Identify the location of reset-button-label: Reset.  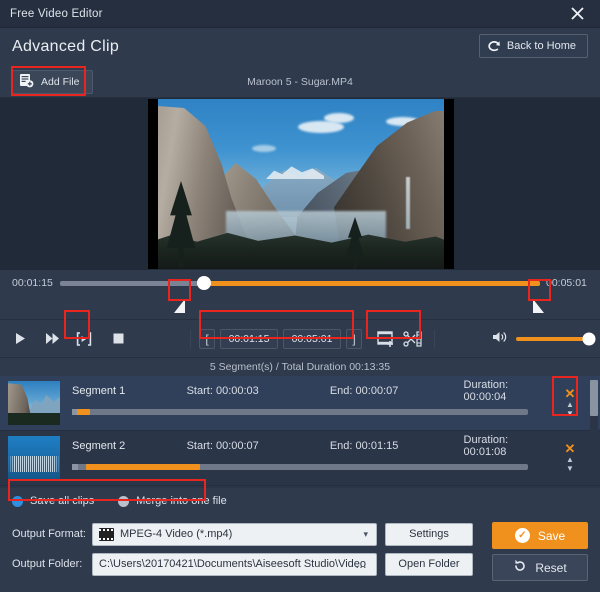
(551, 567).